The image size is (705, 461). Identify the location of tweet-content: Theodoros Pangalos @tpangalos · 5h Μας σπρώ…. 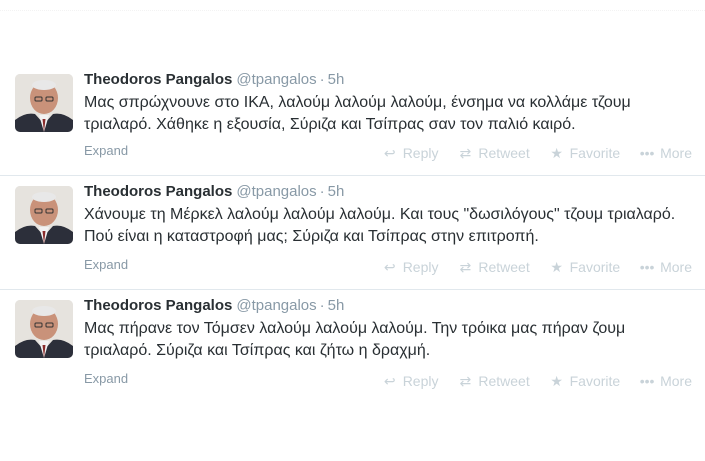
(389, 103).